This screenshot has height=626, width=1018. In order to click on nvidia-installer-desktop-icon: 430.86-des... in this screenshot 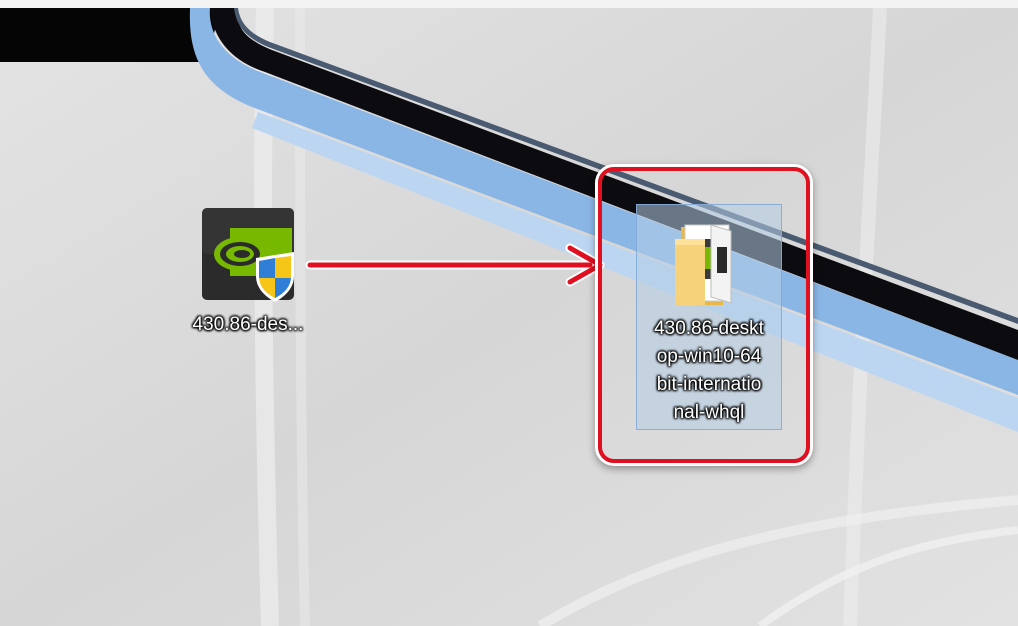, I will do `click(248, 271)`.